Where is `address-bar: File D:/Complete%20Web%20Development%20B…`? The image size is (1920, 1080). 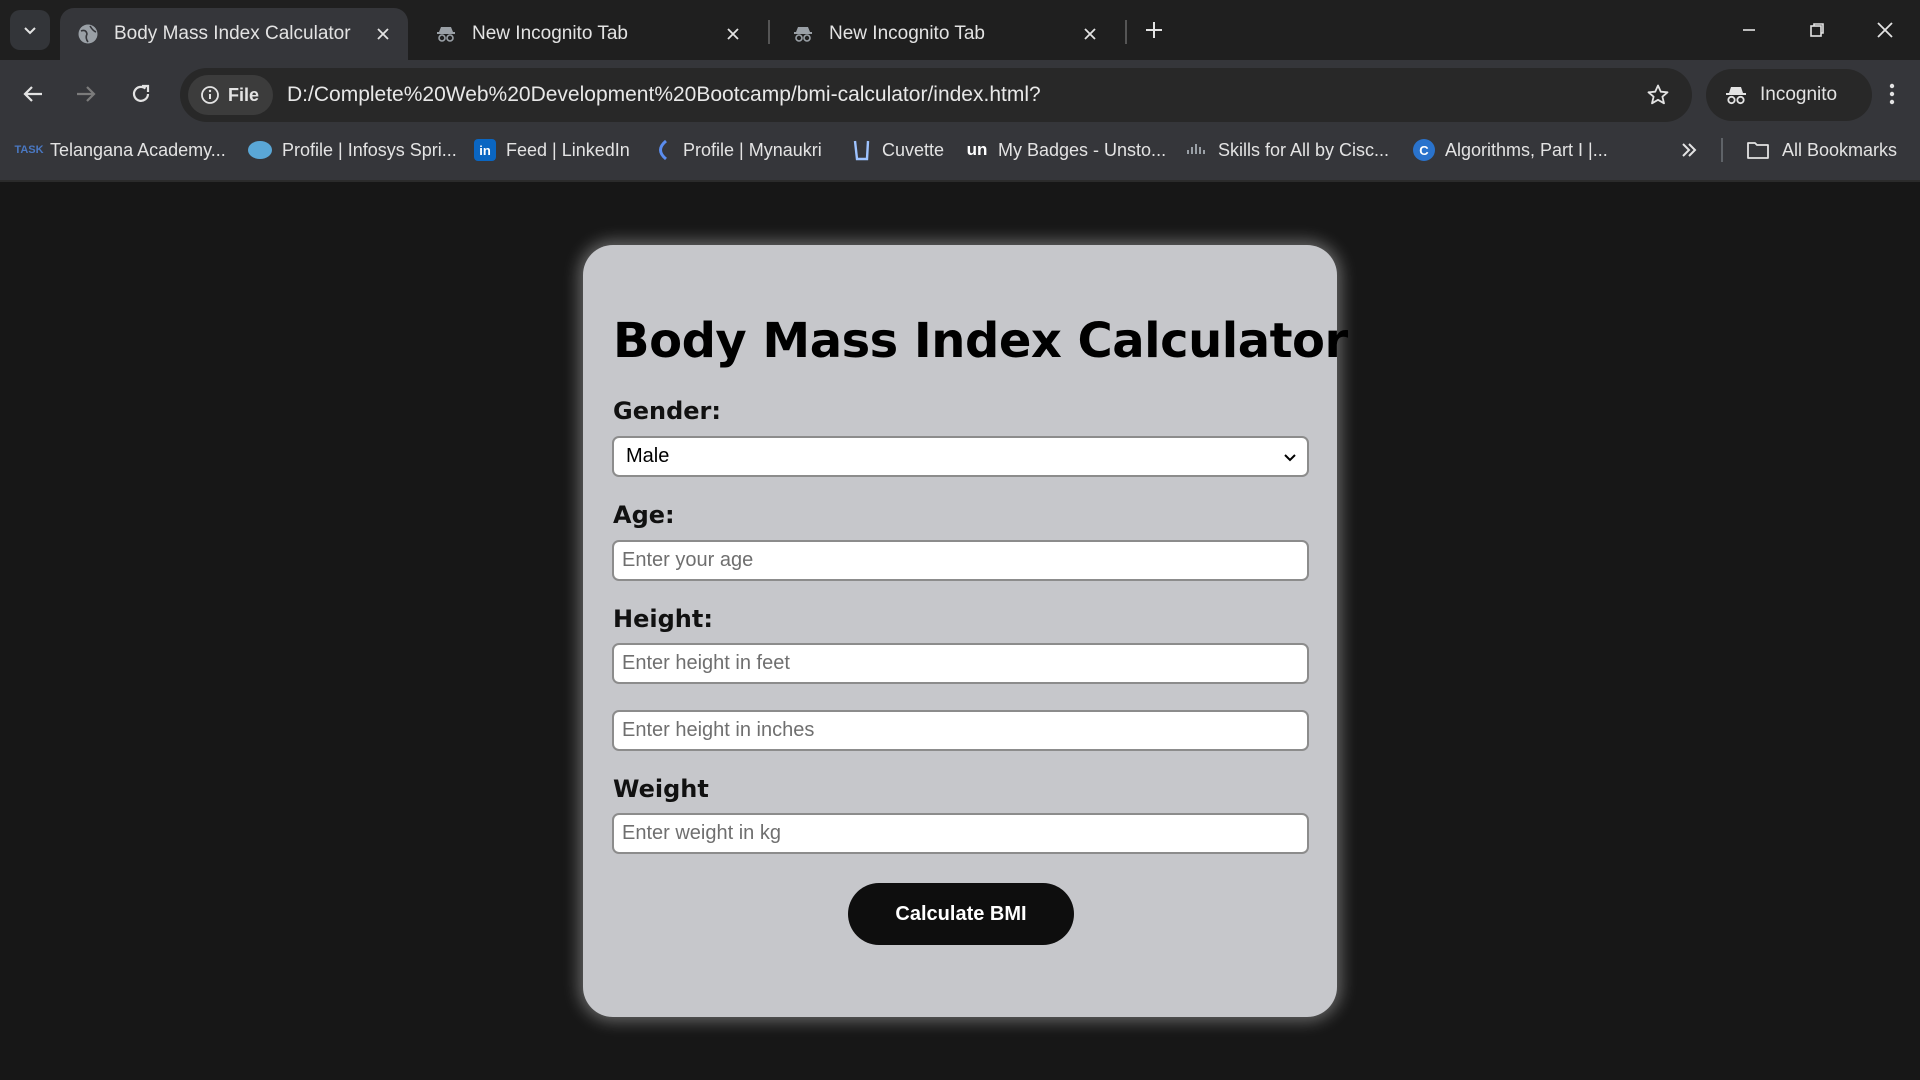
address-bar: File D:/Complete%20Web%20Development%20B… is located at coordinates (936, 95).